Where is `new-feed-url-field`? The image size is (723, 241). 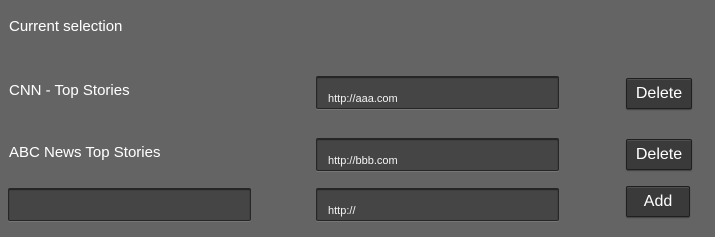 new-feed-url-field is located at coordinates (437, 204).